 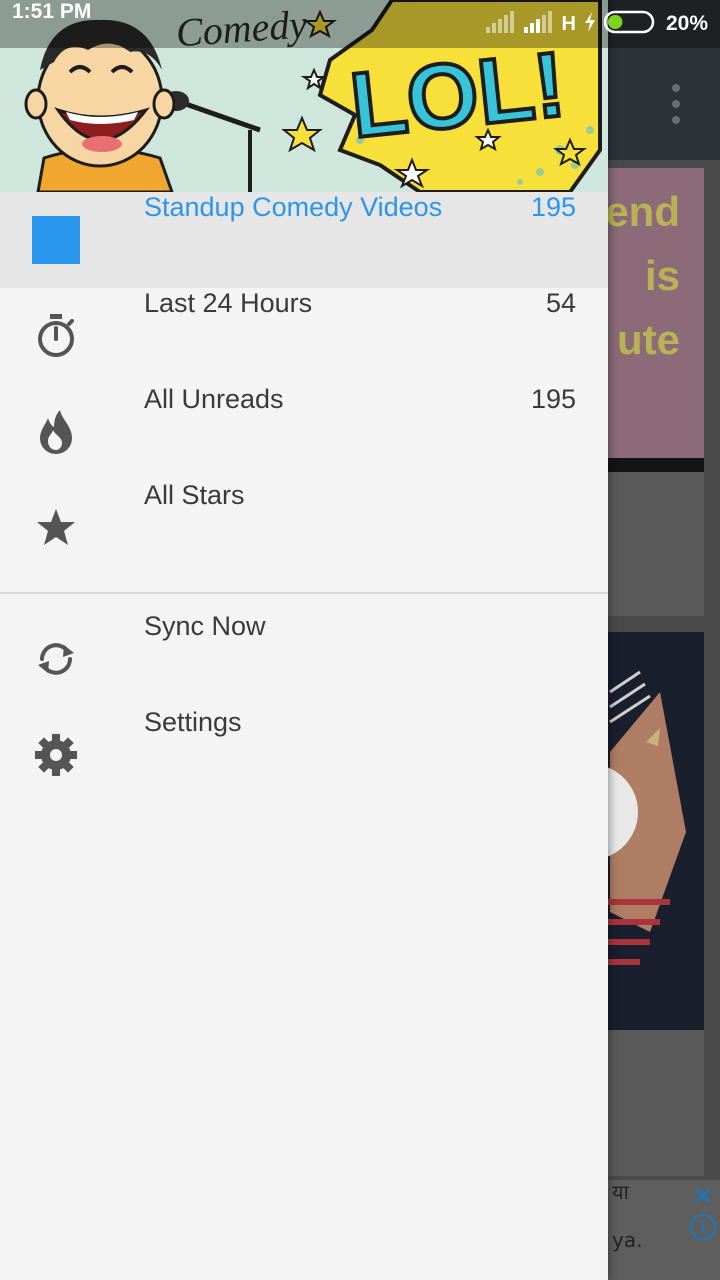 What do you see at coordinates (193, 722) in the screenshot?
I see `drawer-action-label: Settings` at bounding box center [193, 722].